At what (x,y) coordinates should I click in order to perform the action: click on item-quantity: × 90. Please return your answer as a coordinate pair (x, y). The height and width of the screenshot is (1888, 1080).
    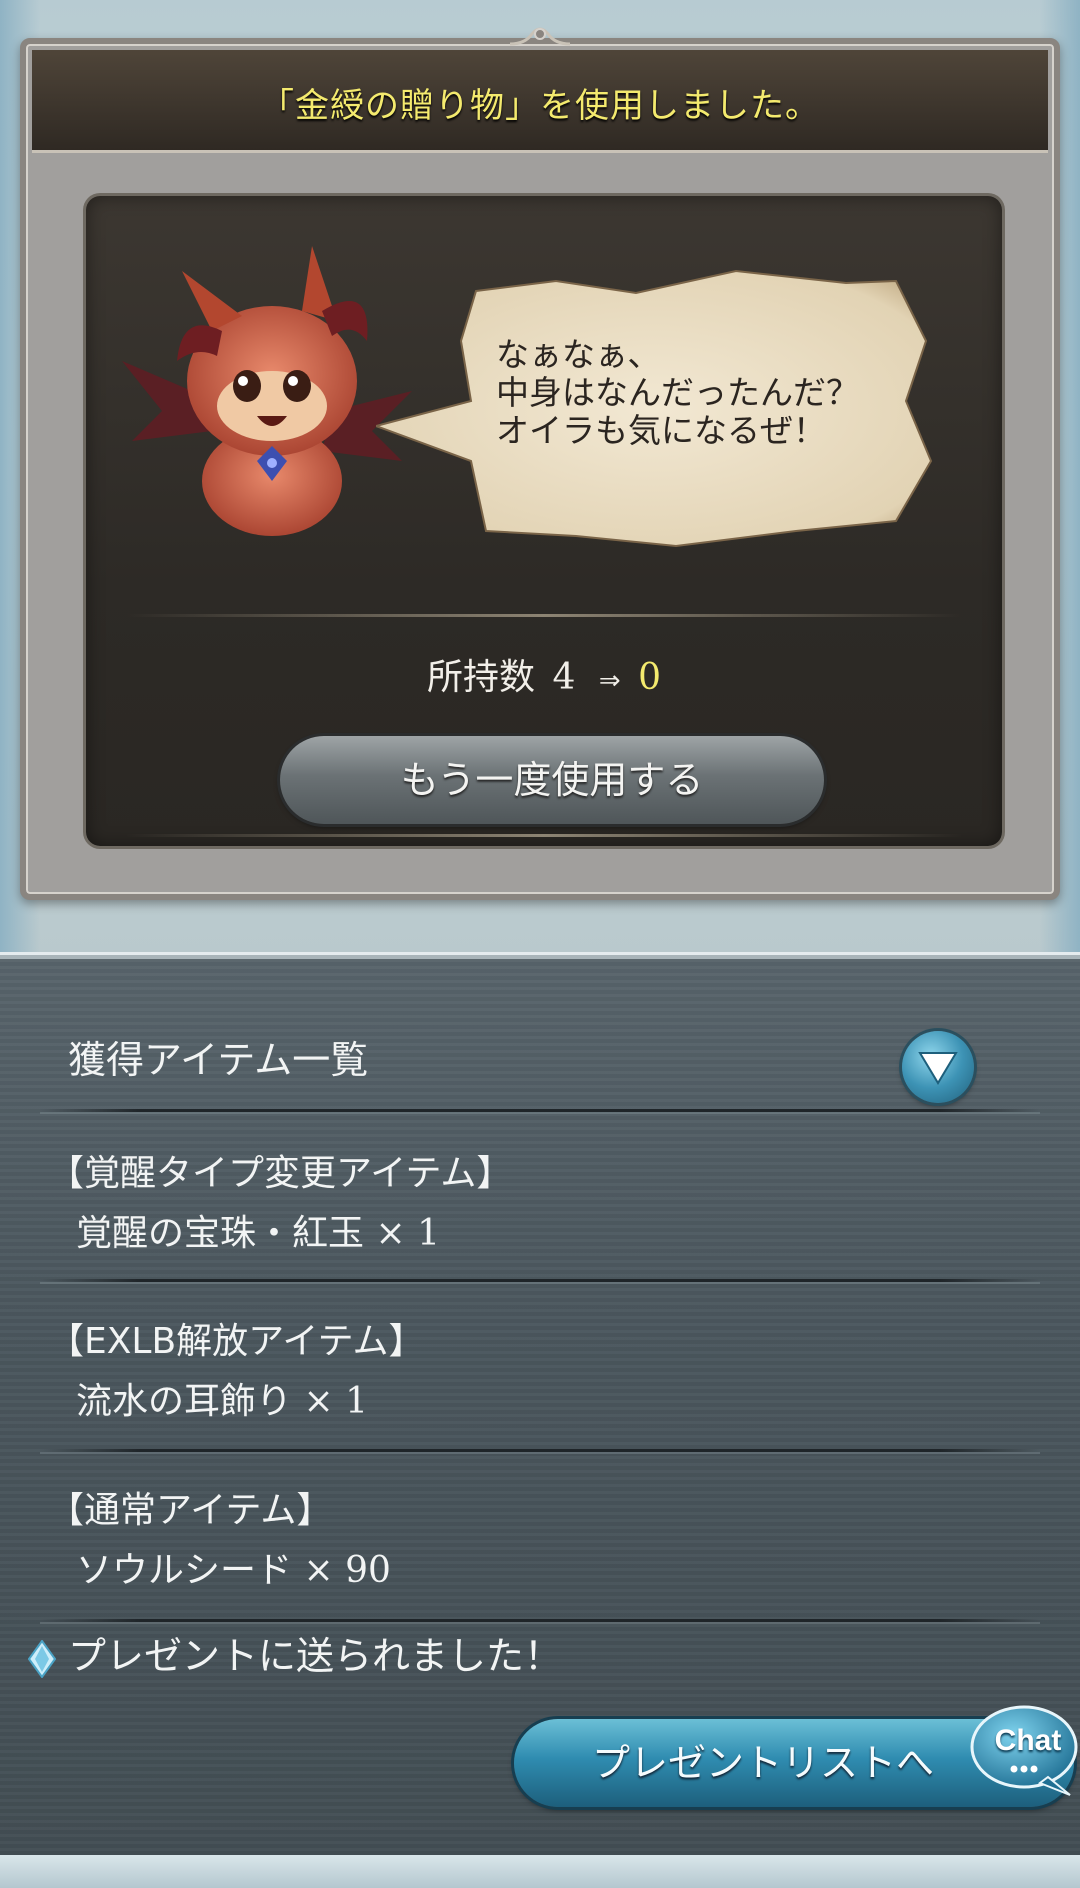
    Looking at the image, I should click on (347, 1570).